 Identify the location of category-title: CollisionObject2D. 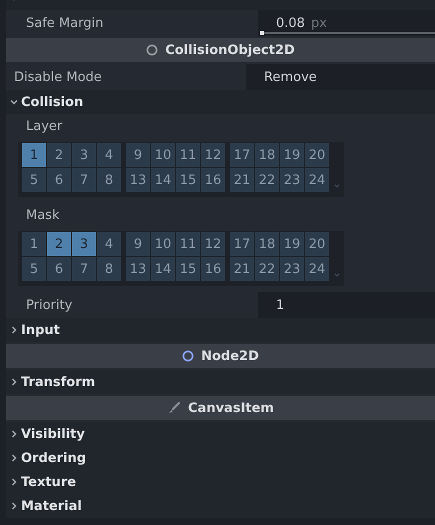
(230, 50).